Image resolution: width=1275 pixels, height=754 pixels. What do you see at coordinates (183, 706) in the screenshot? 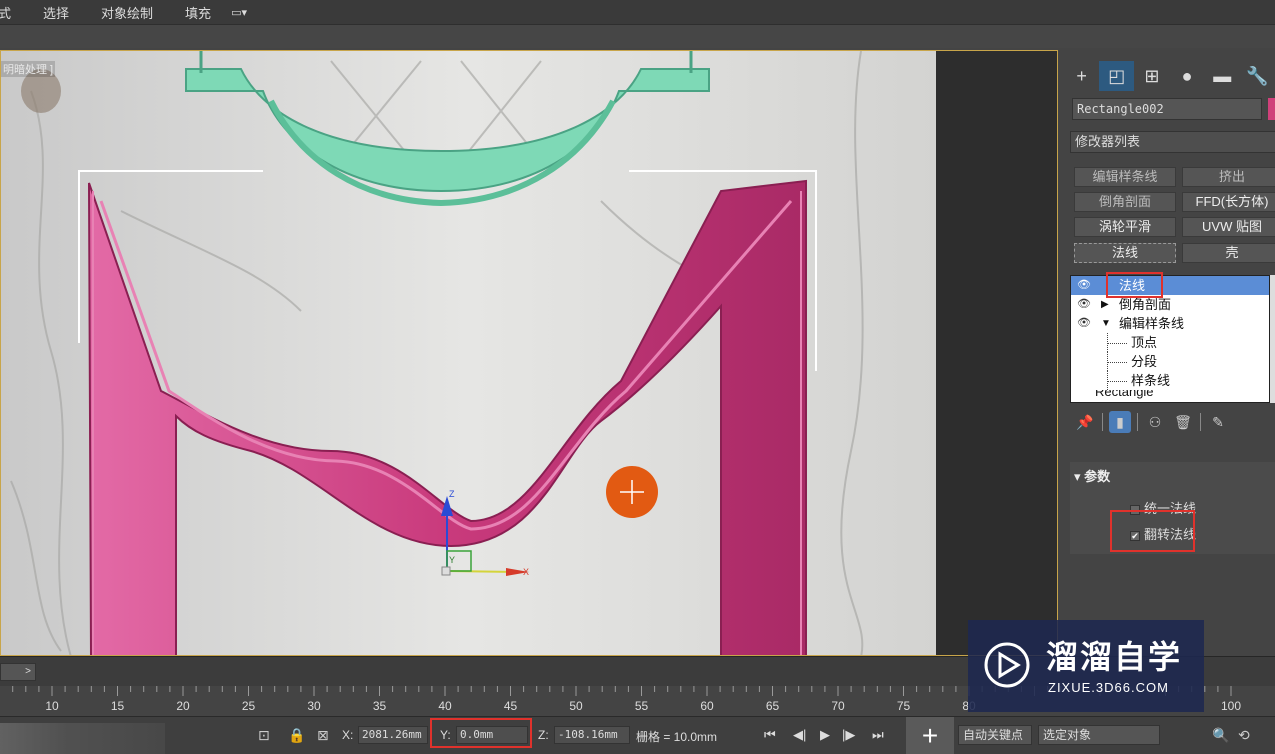
I see `timeline-tick-label: 20` at bounding box center [183, 706].